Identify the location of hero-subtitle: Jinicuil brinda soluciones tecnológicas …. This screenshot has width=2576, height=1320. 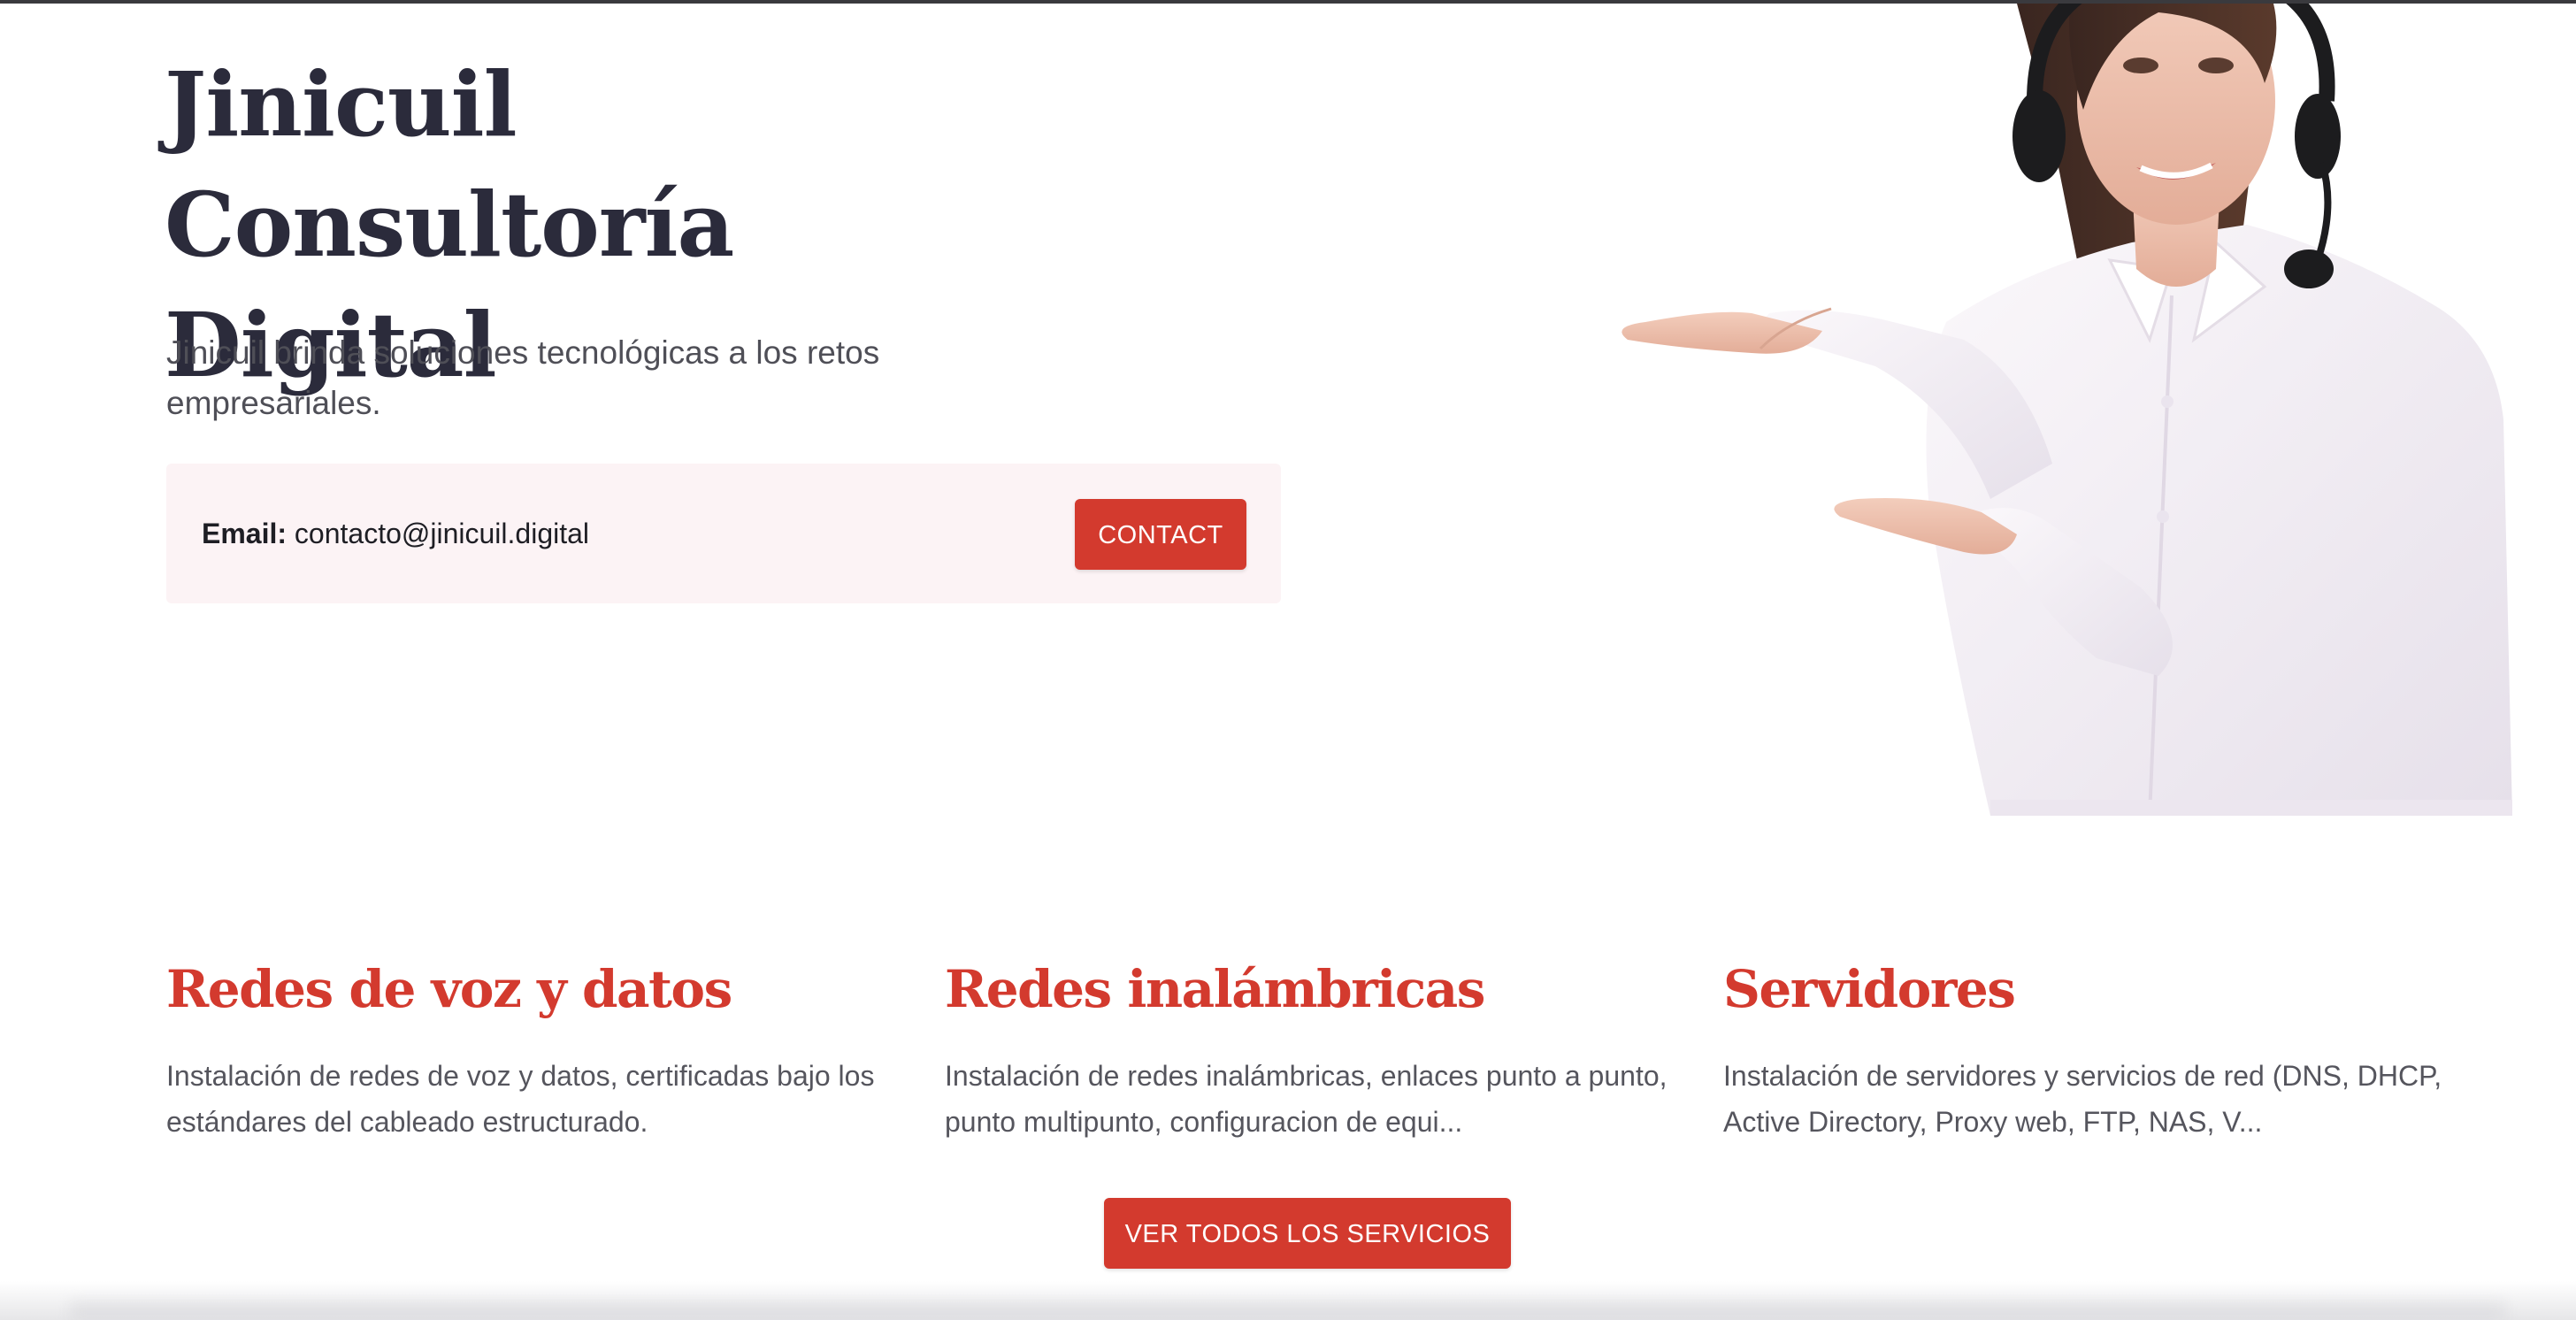
(523, 377).